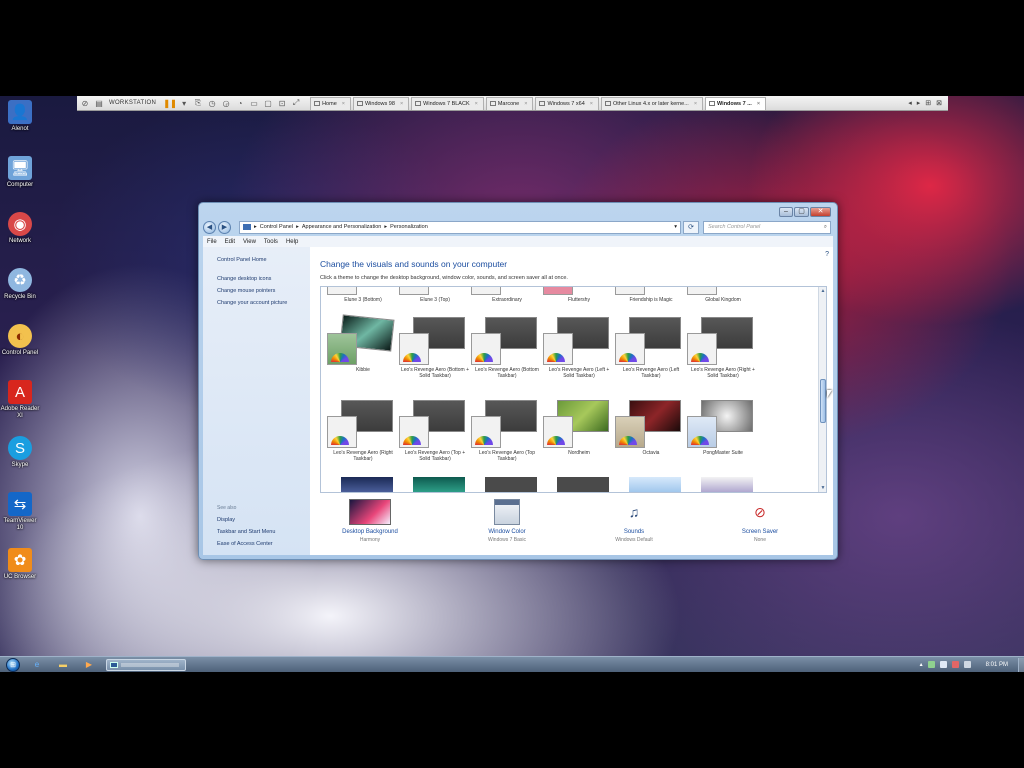 Image resolution: width=1024 pixels, height=768 pixels. What do you see at coordinates (931, 664) in the screenshot?
I see `action-center-icon` at bounding box center [931, 664].